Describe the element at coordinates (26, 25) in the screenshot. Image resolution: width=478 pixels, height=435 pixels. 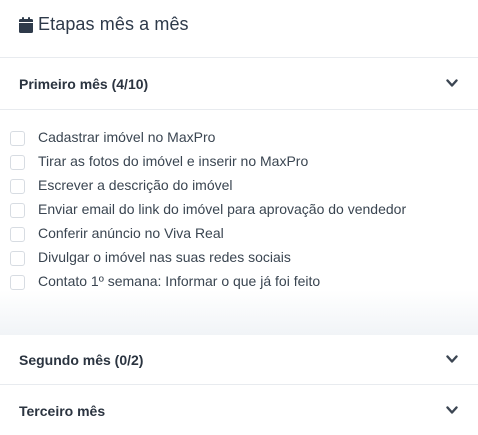
I see `calendar-icon` at that location.